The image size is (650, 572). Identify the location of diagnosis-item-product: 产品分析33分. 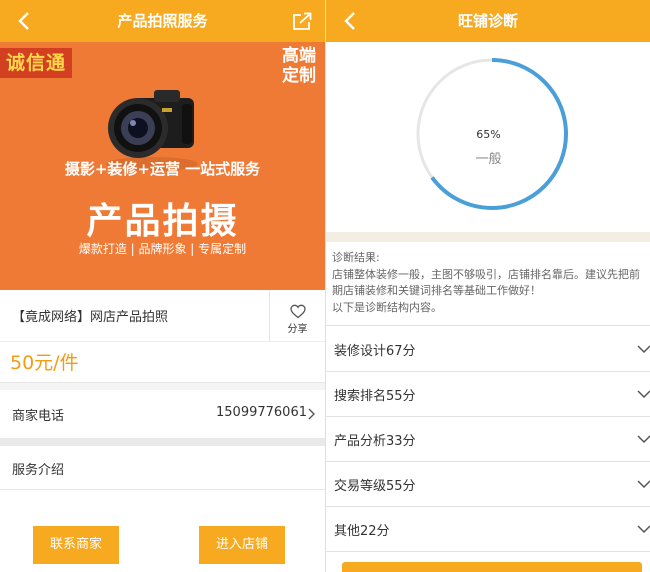
(488, 439).